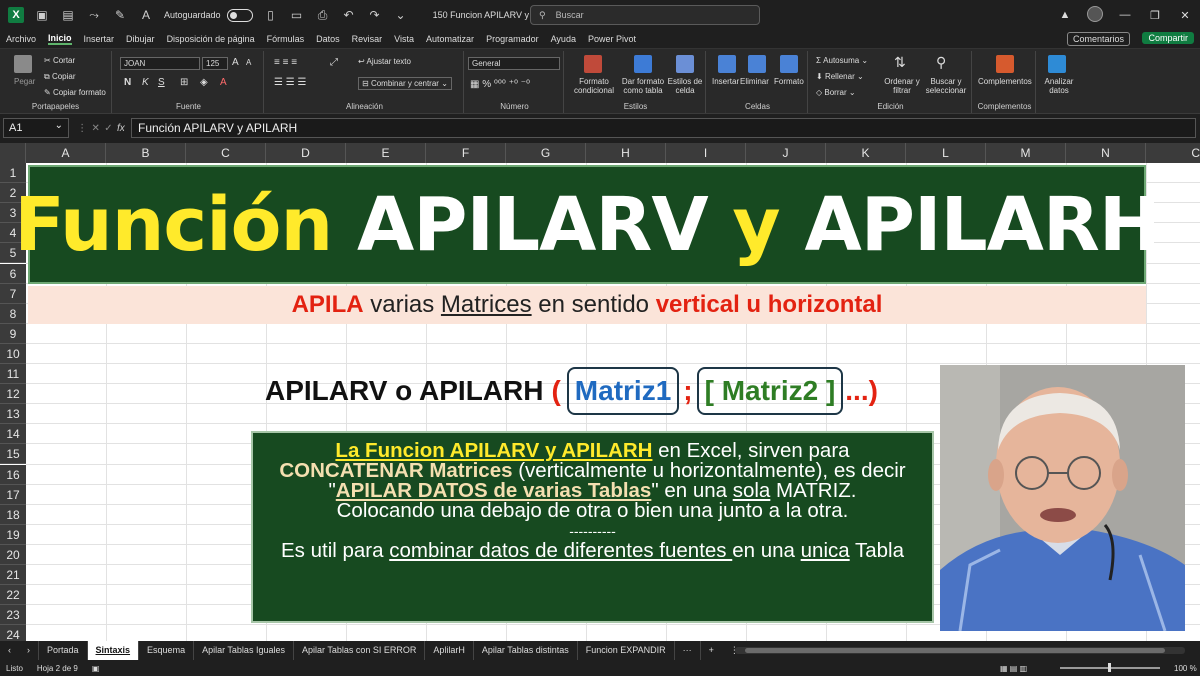 This screenshot has height=676, width=1200. What do you see at coordinates (96, 128) in the screenshot?
I see `cancel-icon: ✕` at bounding box center [96, 128].